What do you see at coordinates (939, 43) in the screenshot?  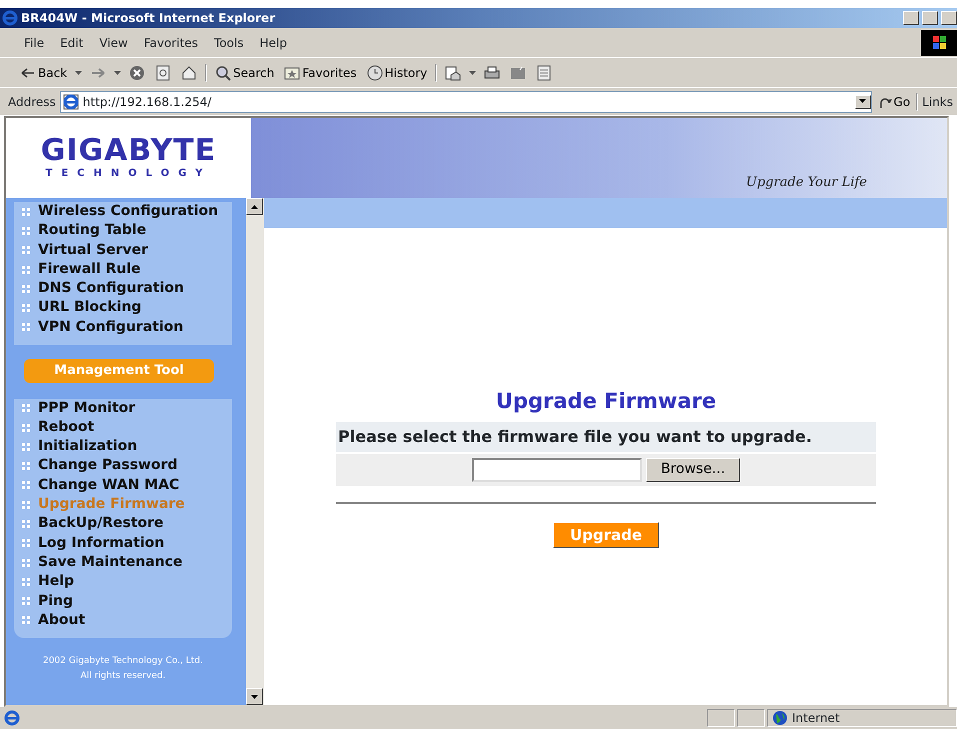 I see `windows-logo-icon` at bounding box center [939, 43].